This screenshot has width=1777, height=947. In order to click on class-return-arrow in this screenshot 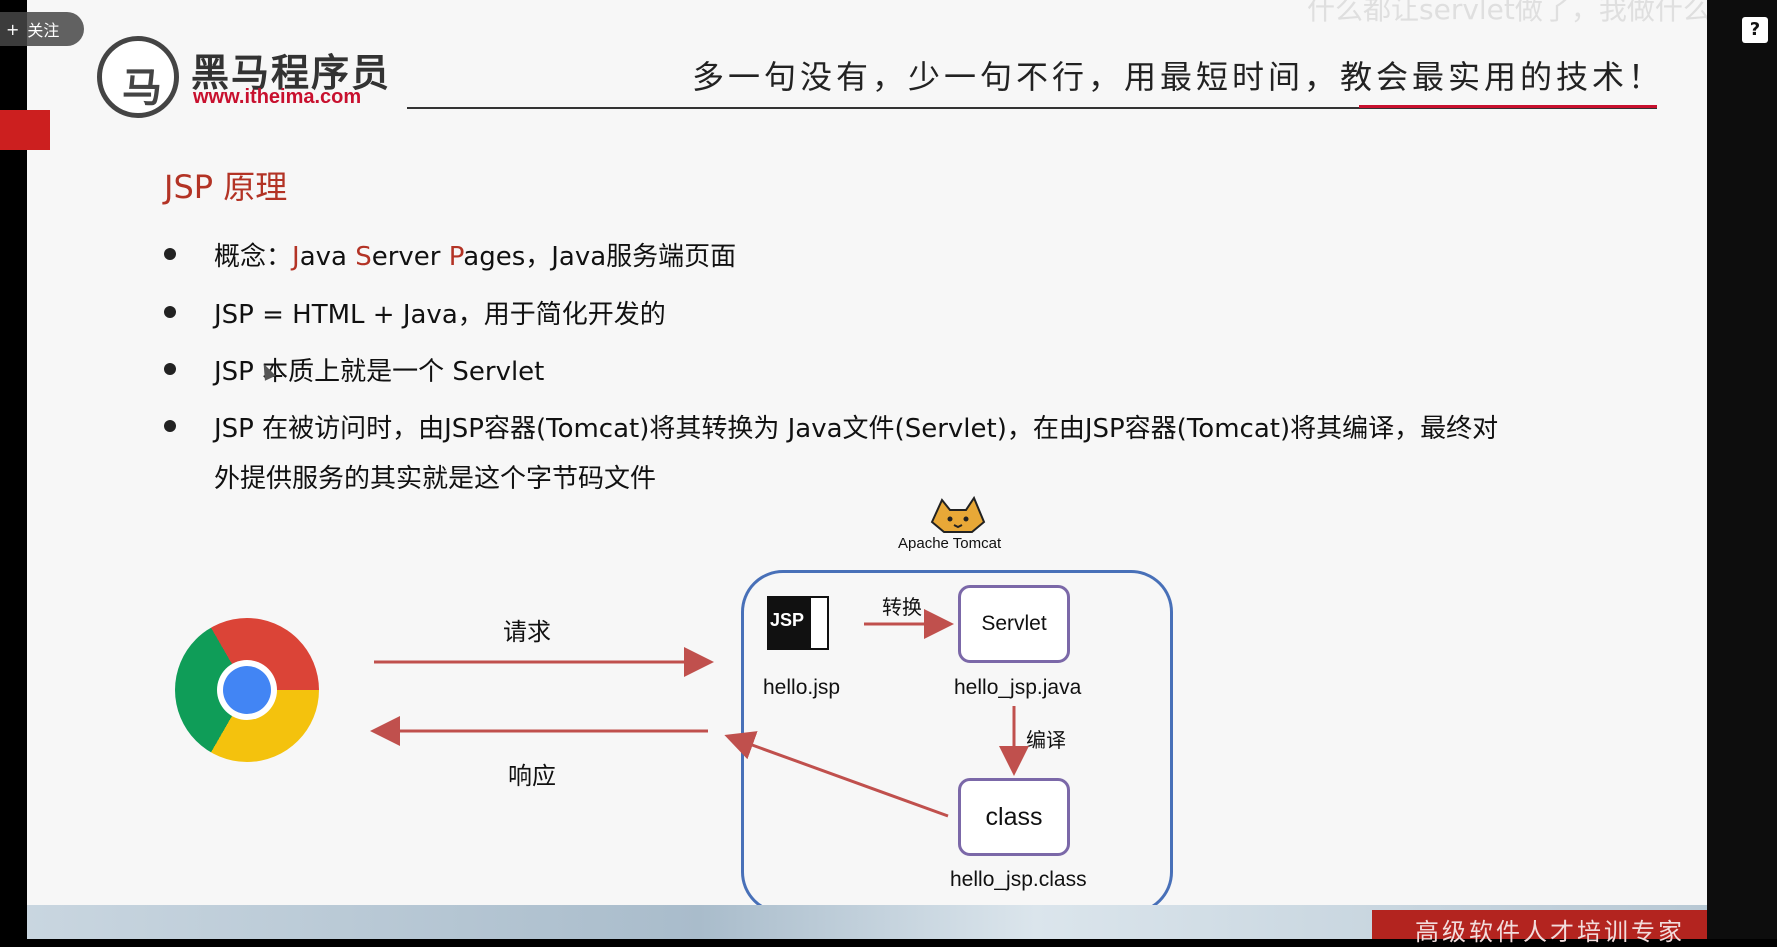, I will do `click(836, 774)`.